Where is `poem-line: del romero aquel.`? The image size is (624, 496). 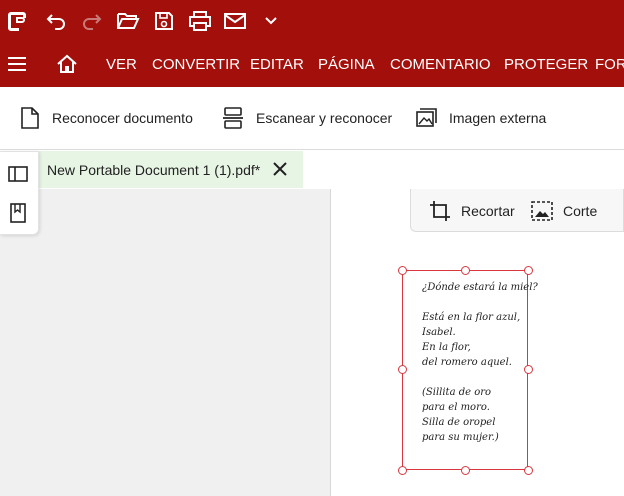
poem-line: del romero aquel. is located at coordinates (467, 362).